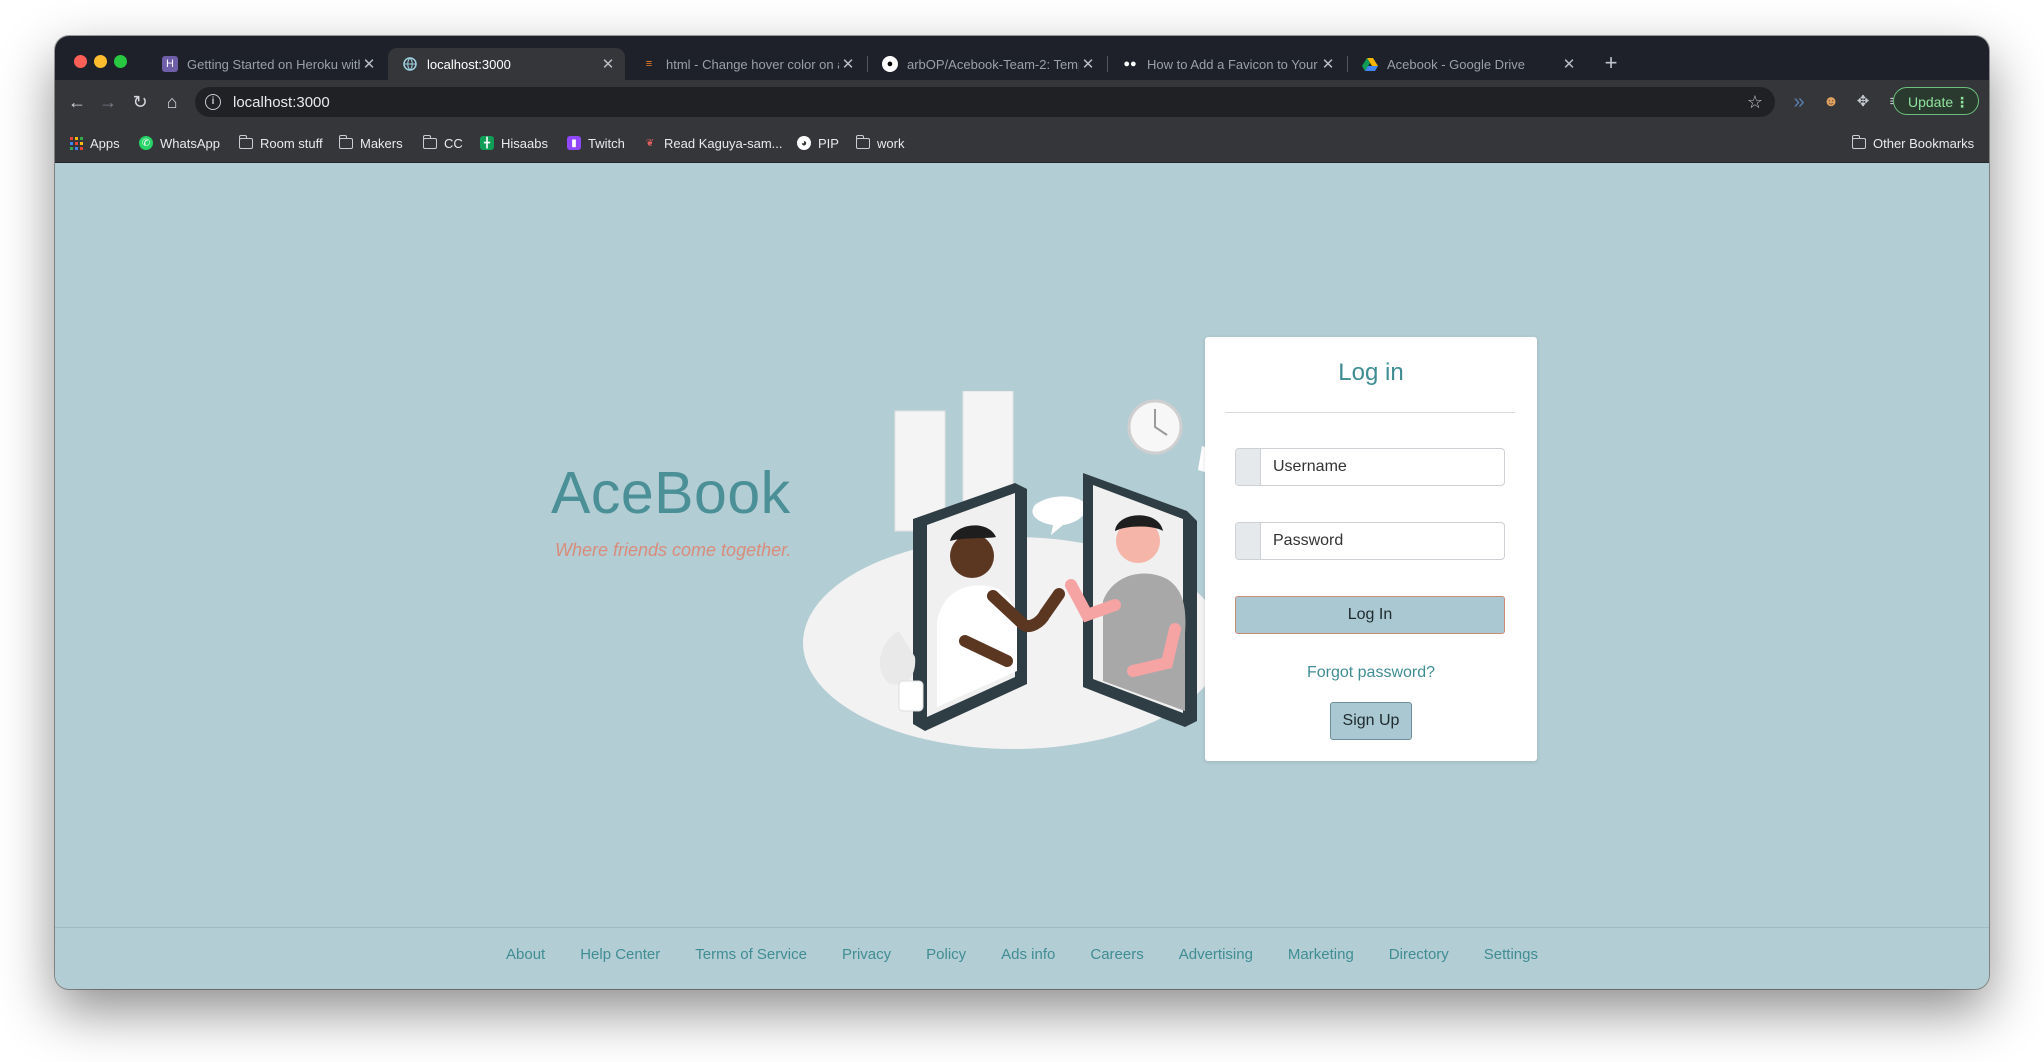 Image resolution: width=2044 pixels, height=1062 pixels. What do you see at coordinates (620, 954) in the screenshot?
I see `footer-link-help-center: Help Center` at bounding box center [620, 954].